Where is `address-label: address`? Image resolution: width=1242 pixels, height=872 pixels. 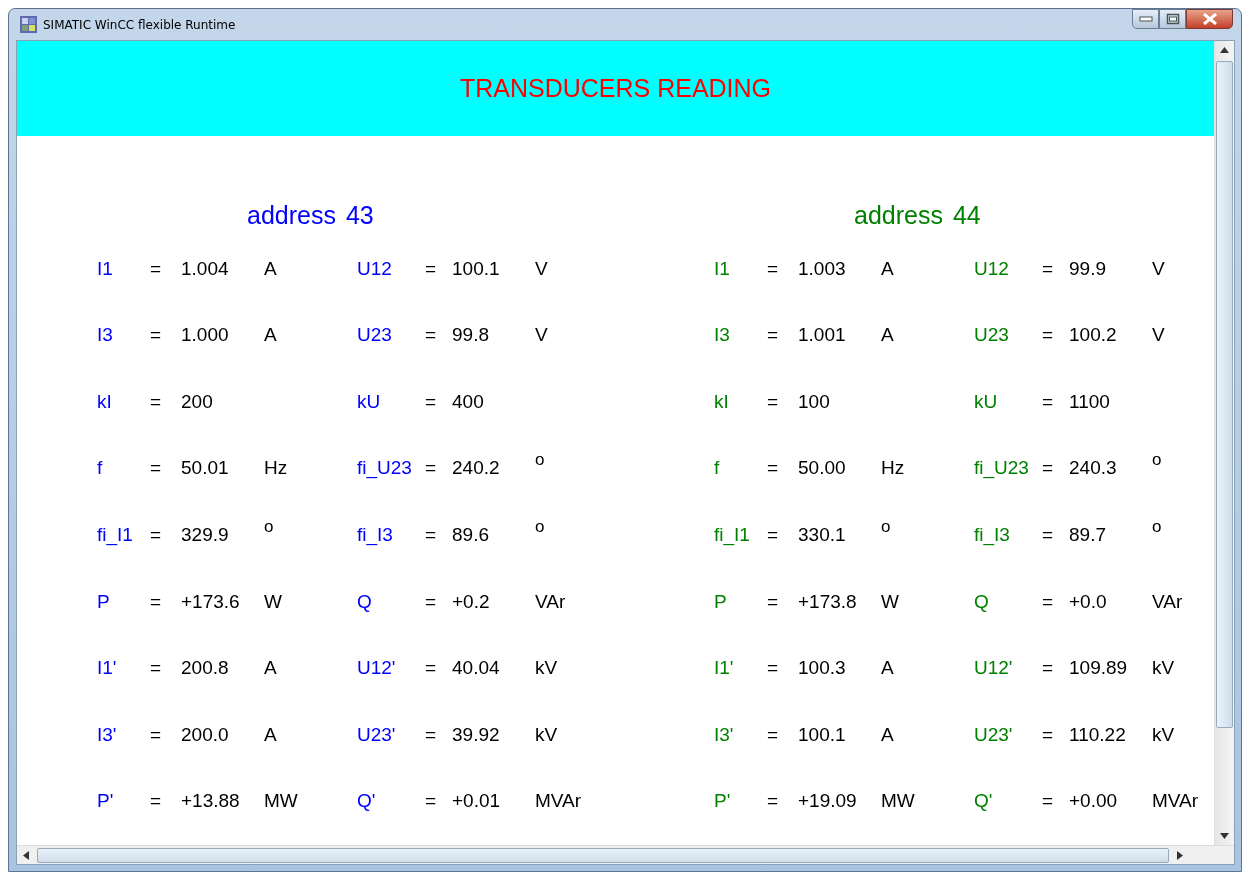
address-label: address is located at coordinates (291, 216).